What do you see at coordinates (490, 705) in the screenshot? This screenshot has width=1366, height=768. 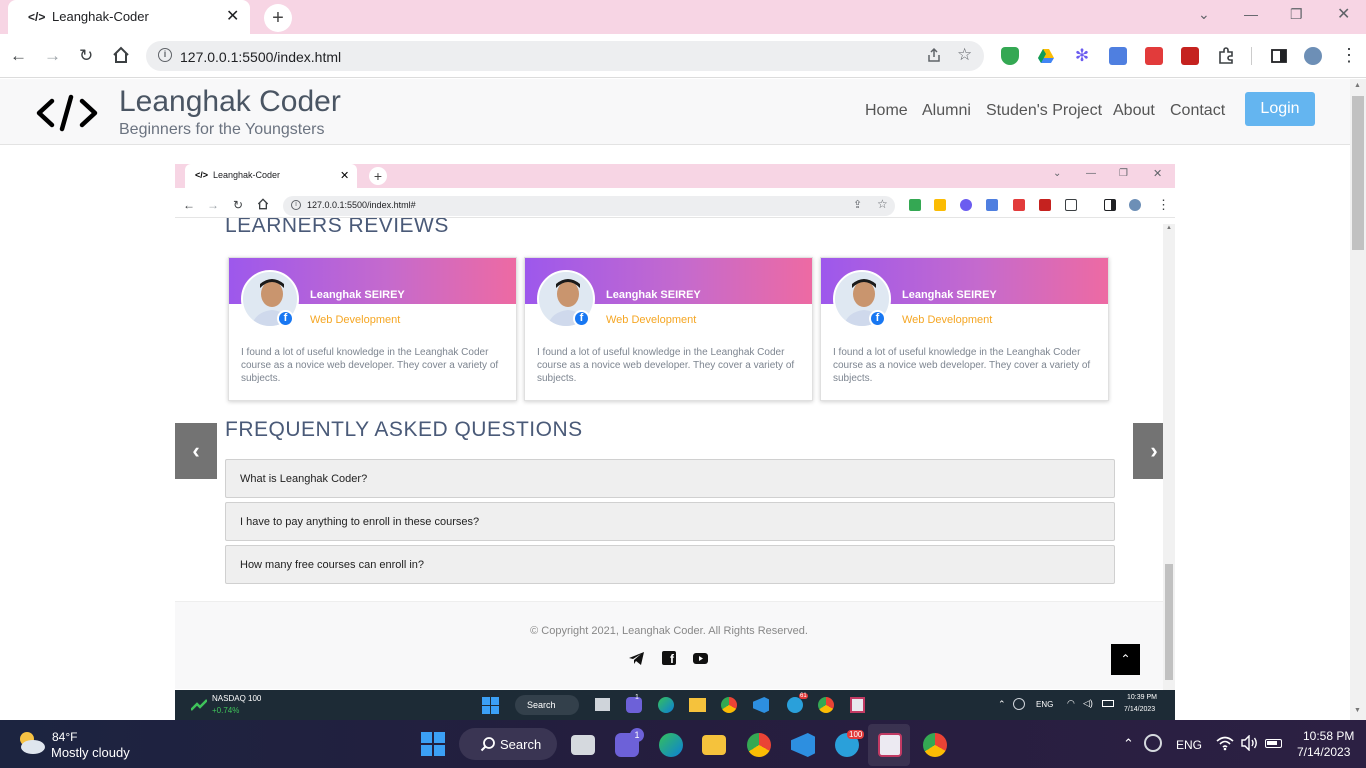 I see `inner-windows-start-icon` at bounding box center [490, 705].